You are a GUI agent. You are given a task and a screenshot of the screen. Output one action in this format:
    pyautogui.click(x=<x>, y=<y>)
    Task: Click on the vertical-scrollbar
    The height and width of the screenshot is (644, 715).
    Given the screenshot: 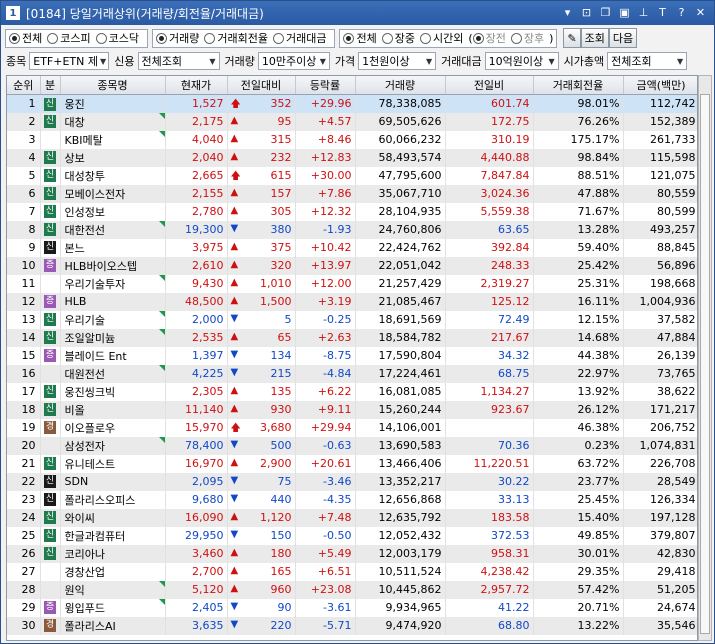 What is the action you would take?
    pyautogui.click(x=705, y=358)
    